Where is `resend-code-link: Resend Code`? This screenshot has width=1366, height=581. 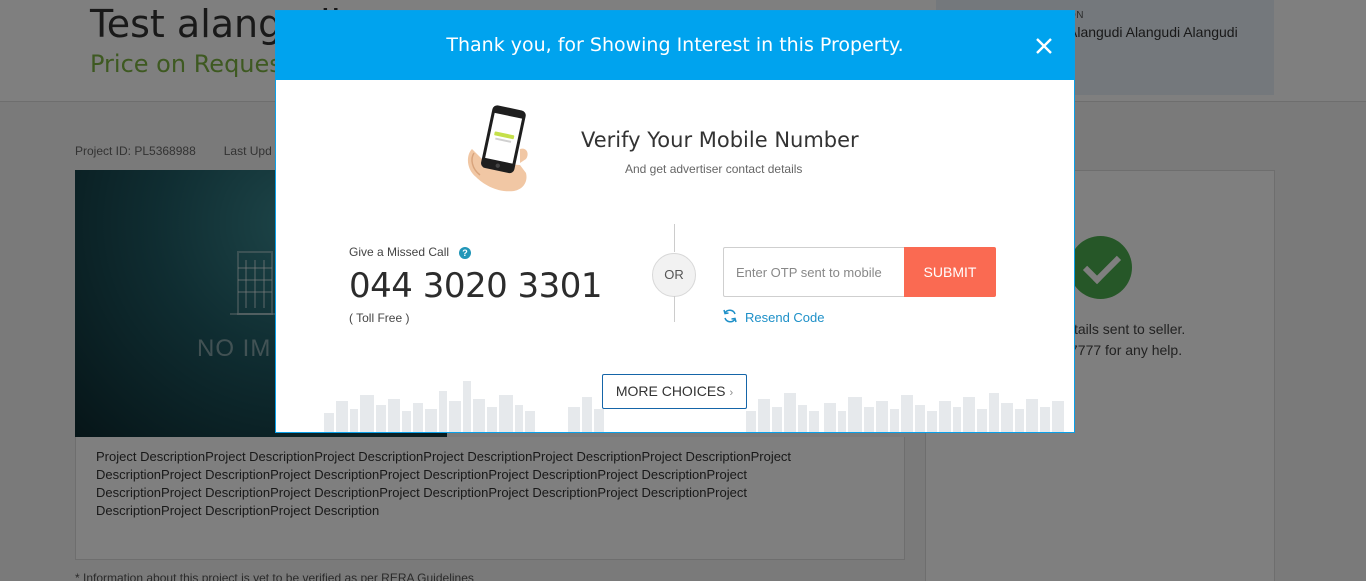 resend-code-link: Resend Code is located at coordinates (785, 317).